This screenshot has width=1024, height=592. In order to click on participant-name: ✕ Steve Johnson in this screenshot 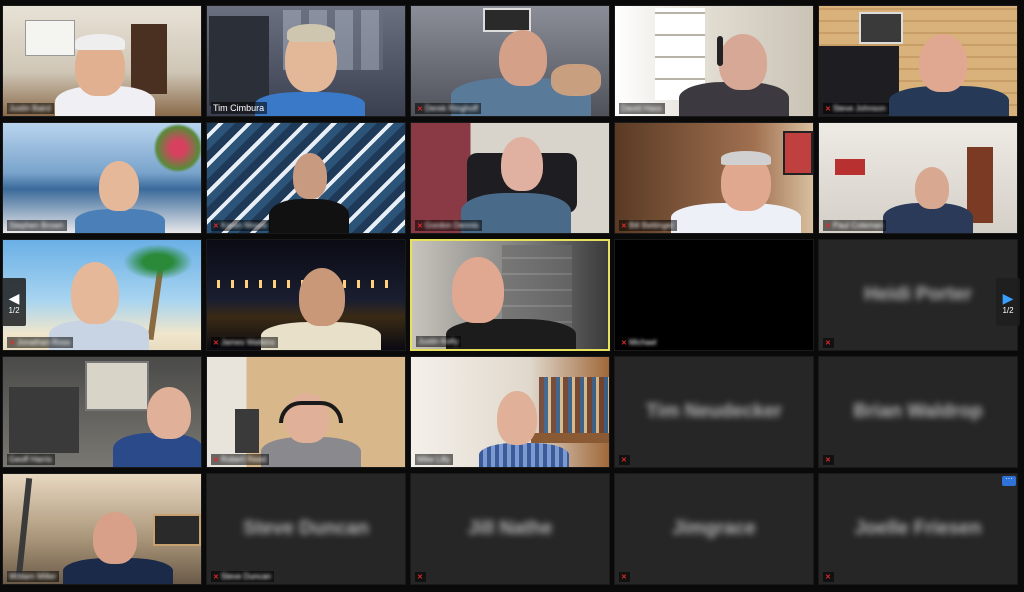, I will do `click(856, 108)`.